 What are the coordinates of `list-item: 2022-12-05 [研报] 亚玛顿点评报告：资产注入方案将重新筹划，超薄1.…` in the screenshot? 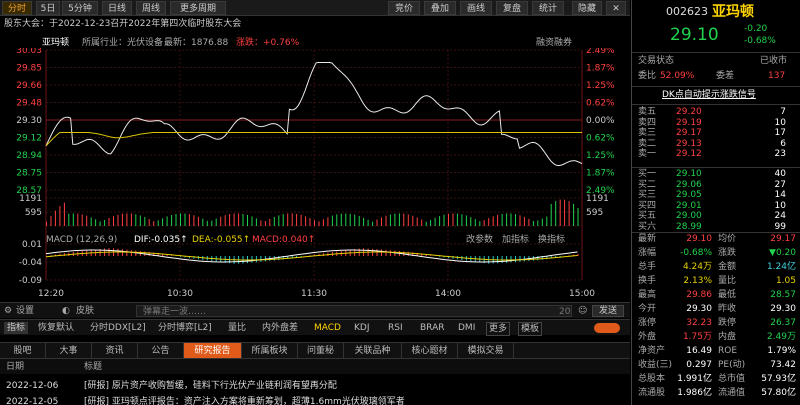 It's located at (315, 400).